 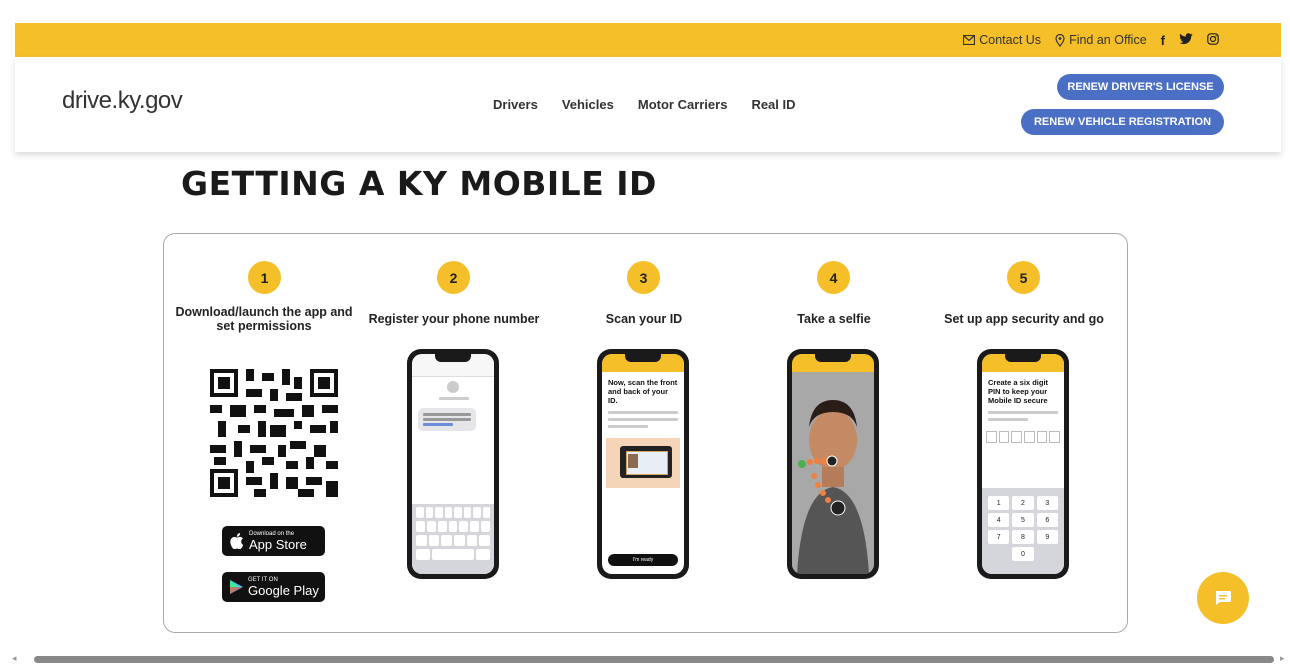 I want to click on utility-links: Contact Us Find an Office f, so click(x=1091, y=40).